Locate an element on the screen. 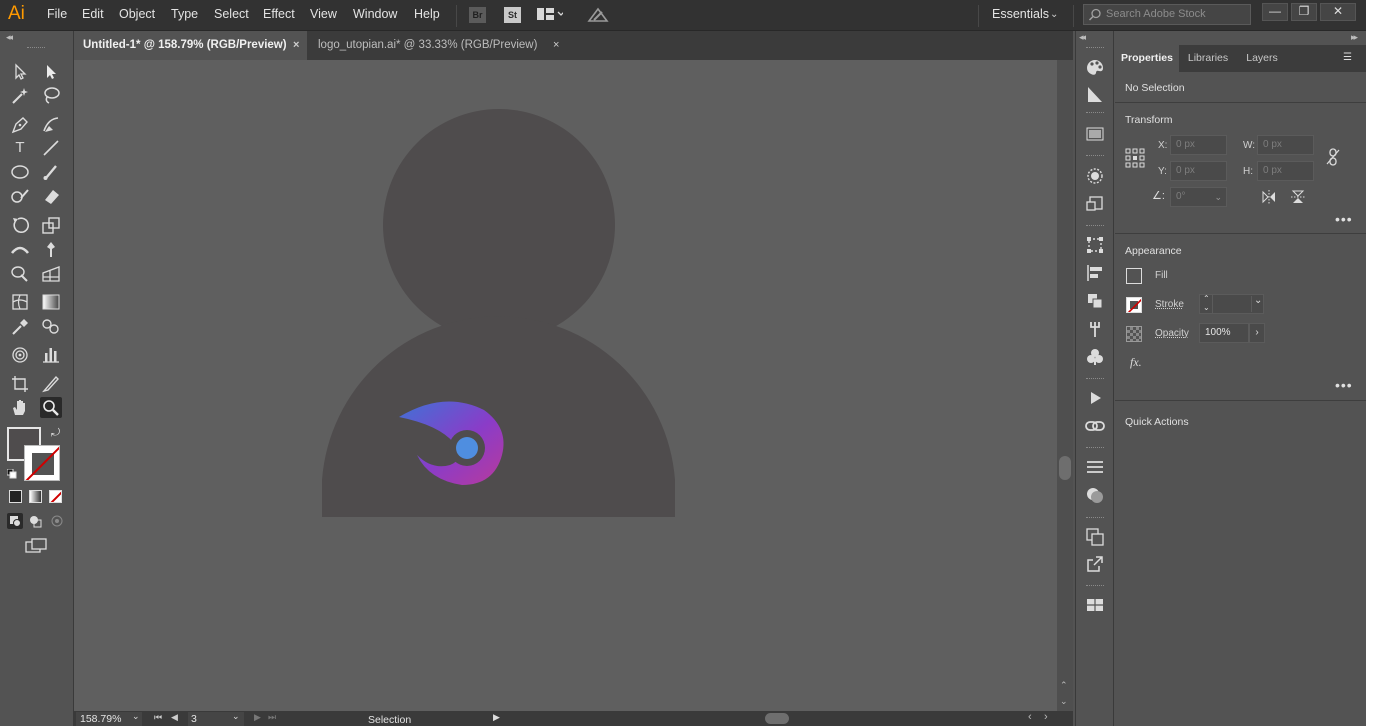 Image resolution: width=1374 pixels, height=726 pixels. fill-color-swatch is located at coordinates (1134, 276).